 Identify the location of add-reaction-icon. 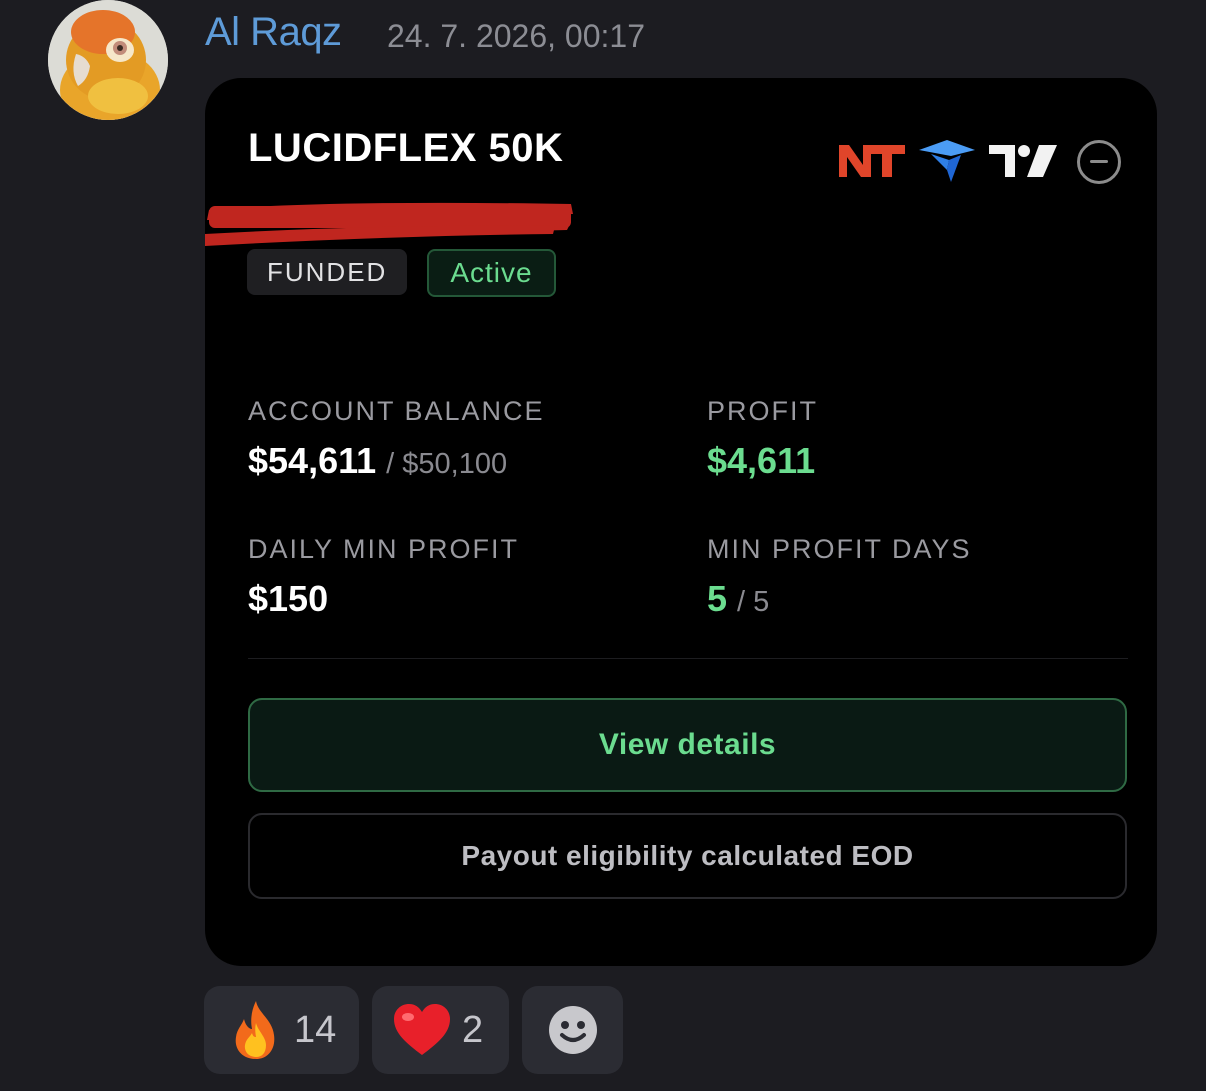
(572, 1030).